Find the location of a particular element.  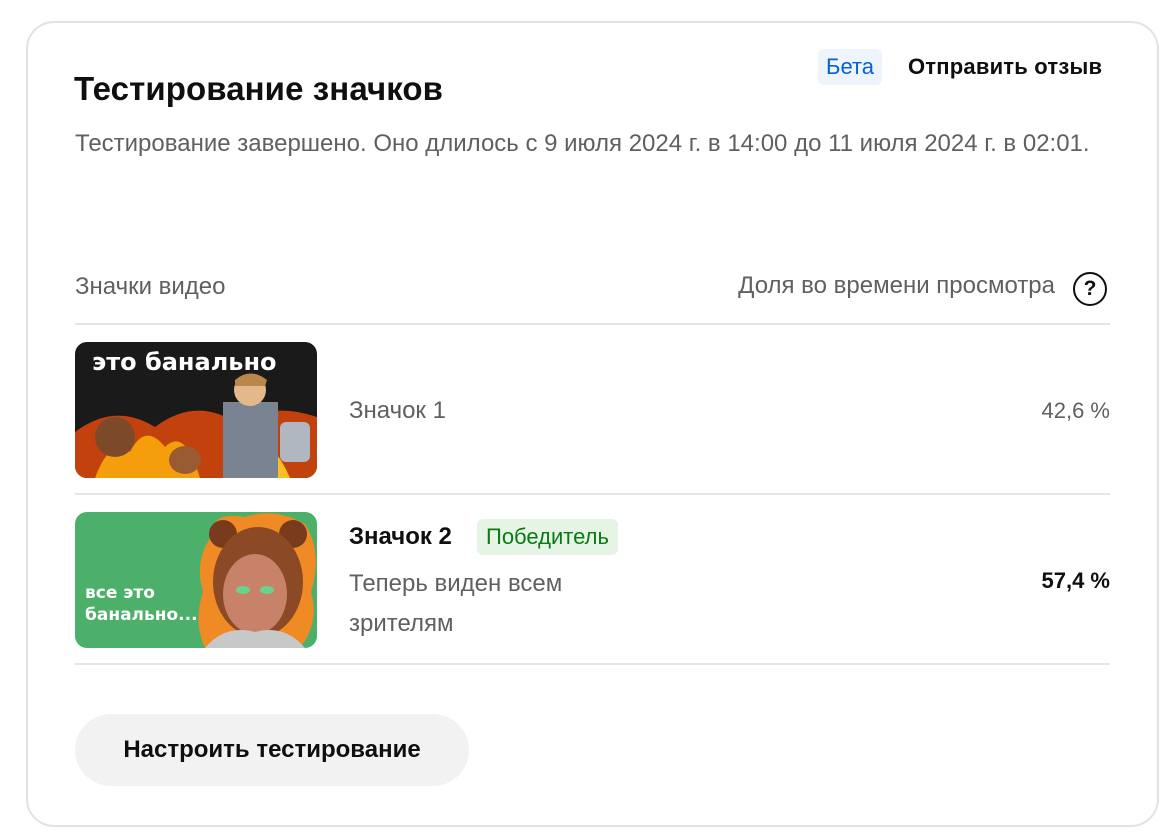

setup-test-button: Настроить тестирование is located at coordinates (272, 750).